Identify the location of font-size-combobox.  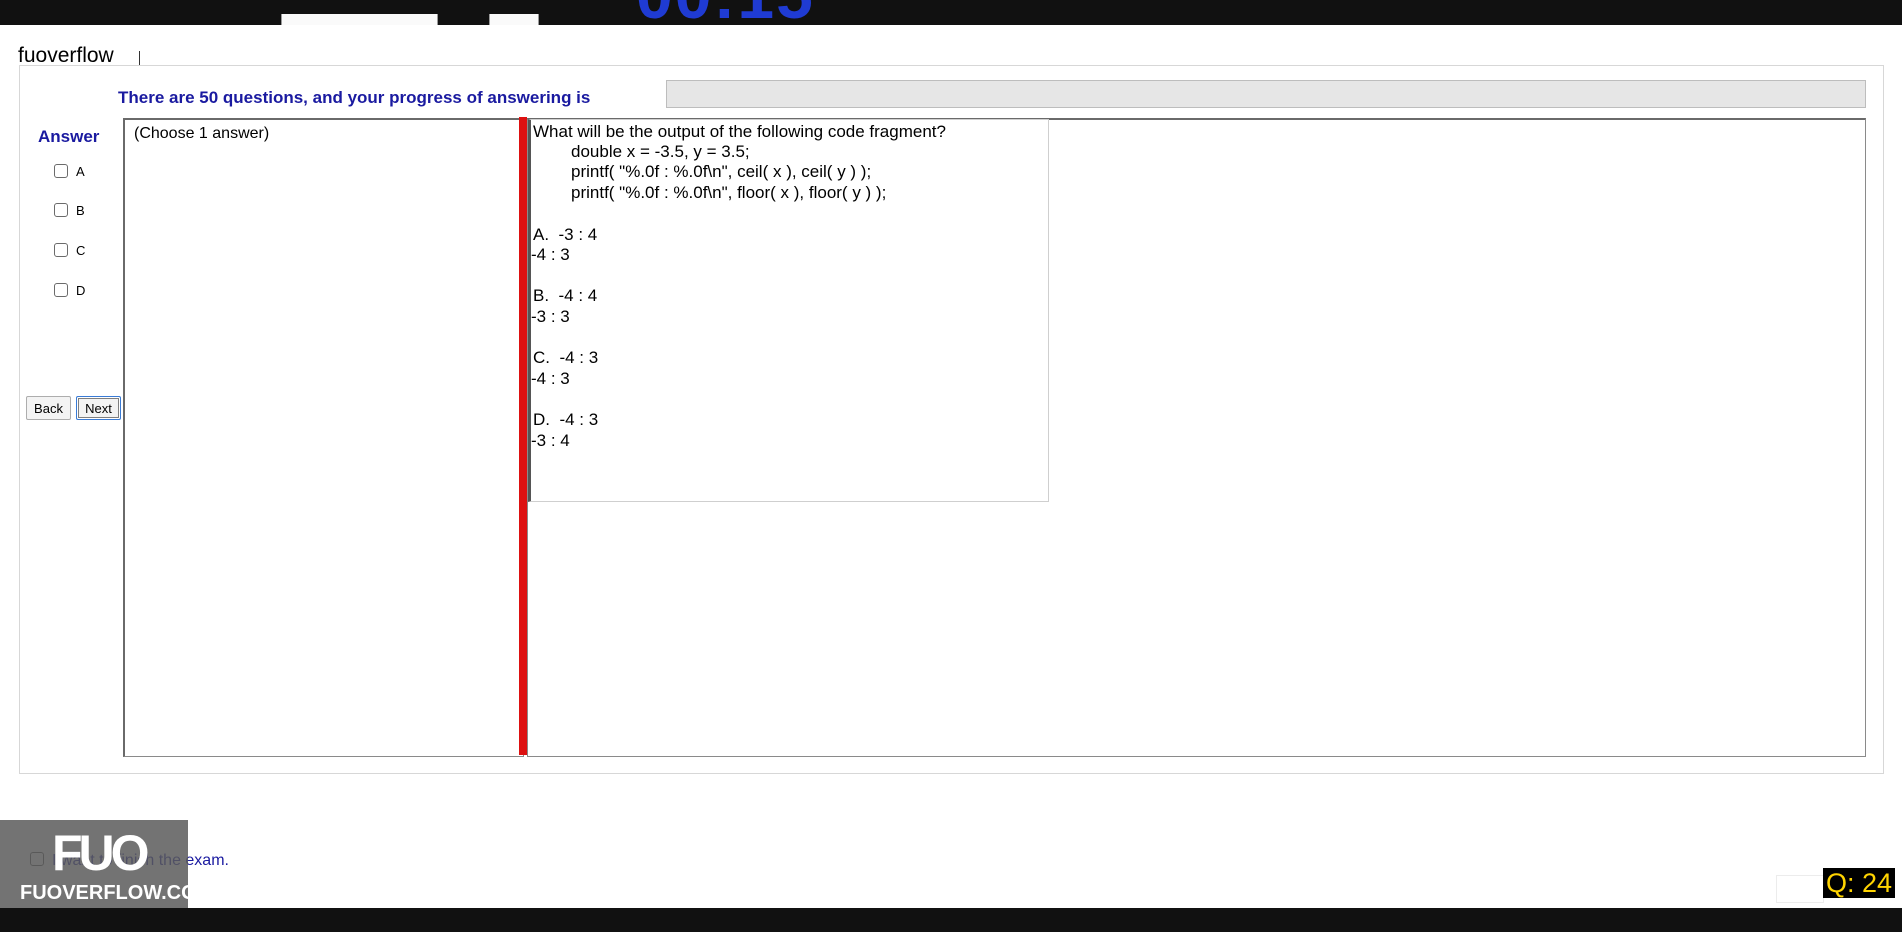
(514, 19).